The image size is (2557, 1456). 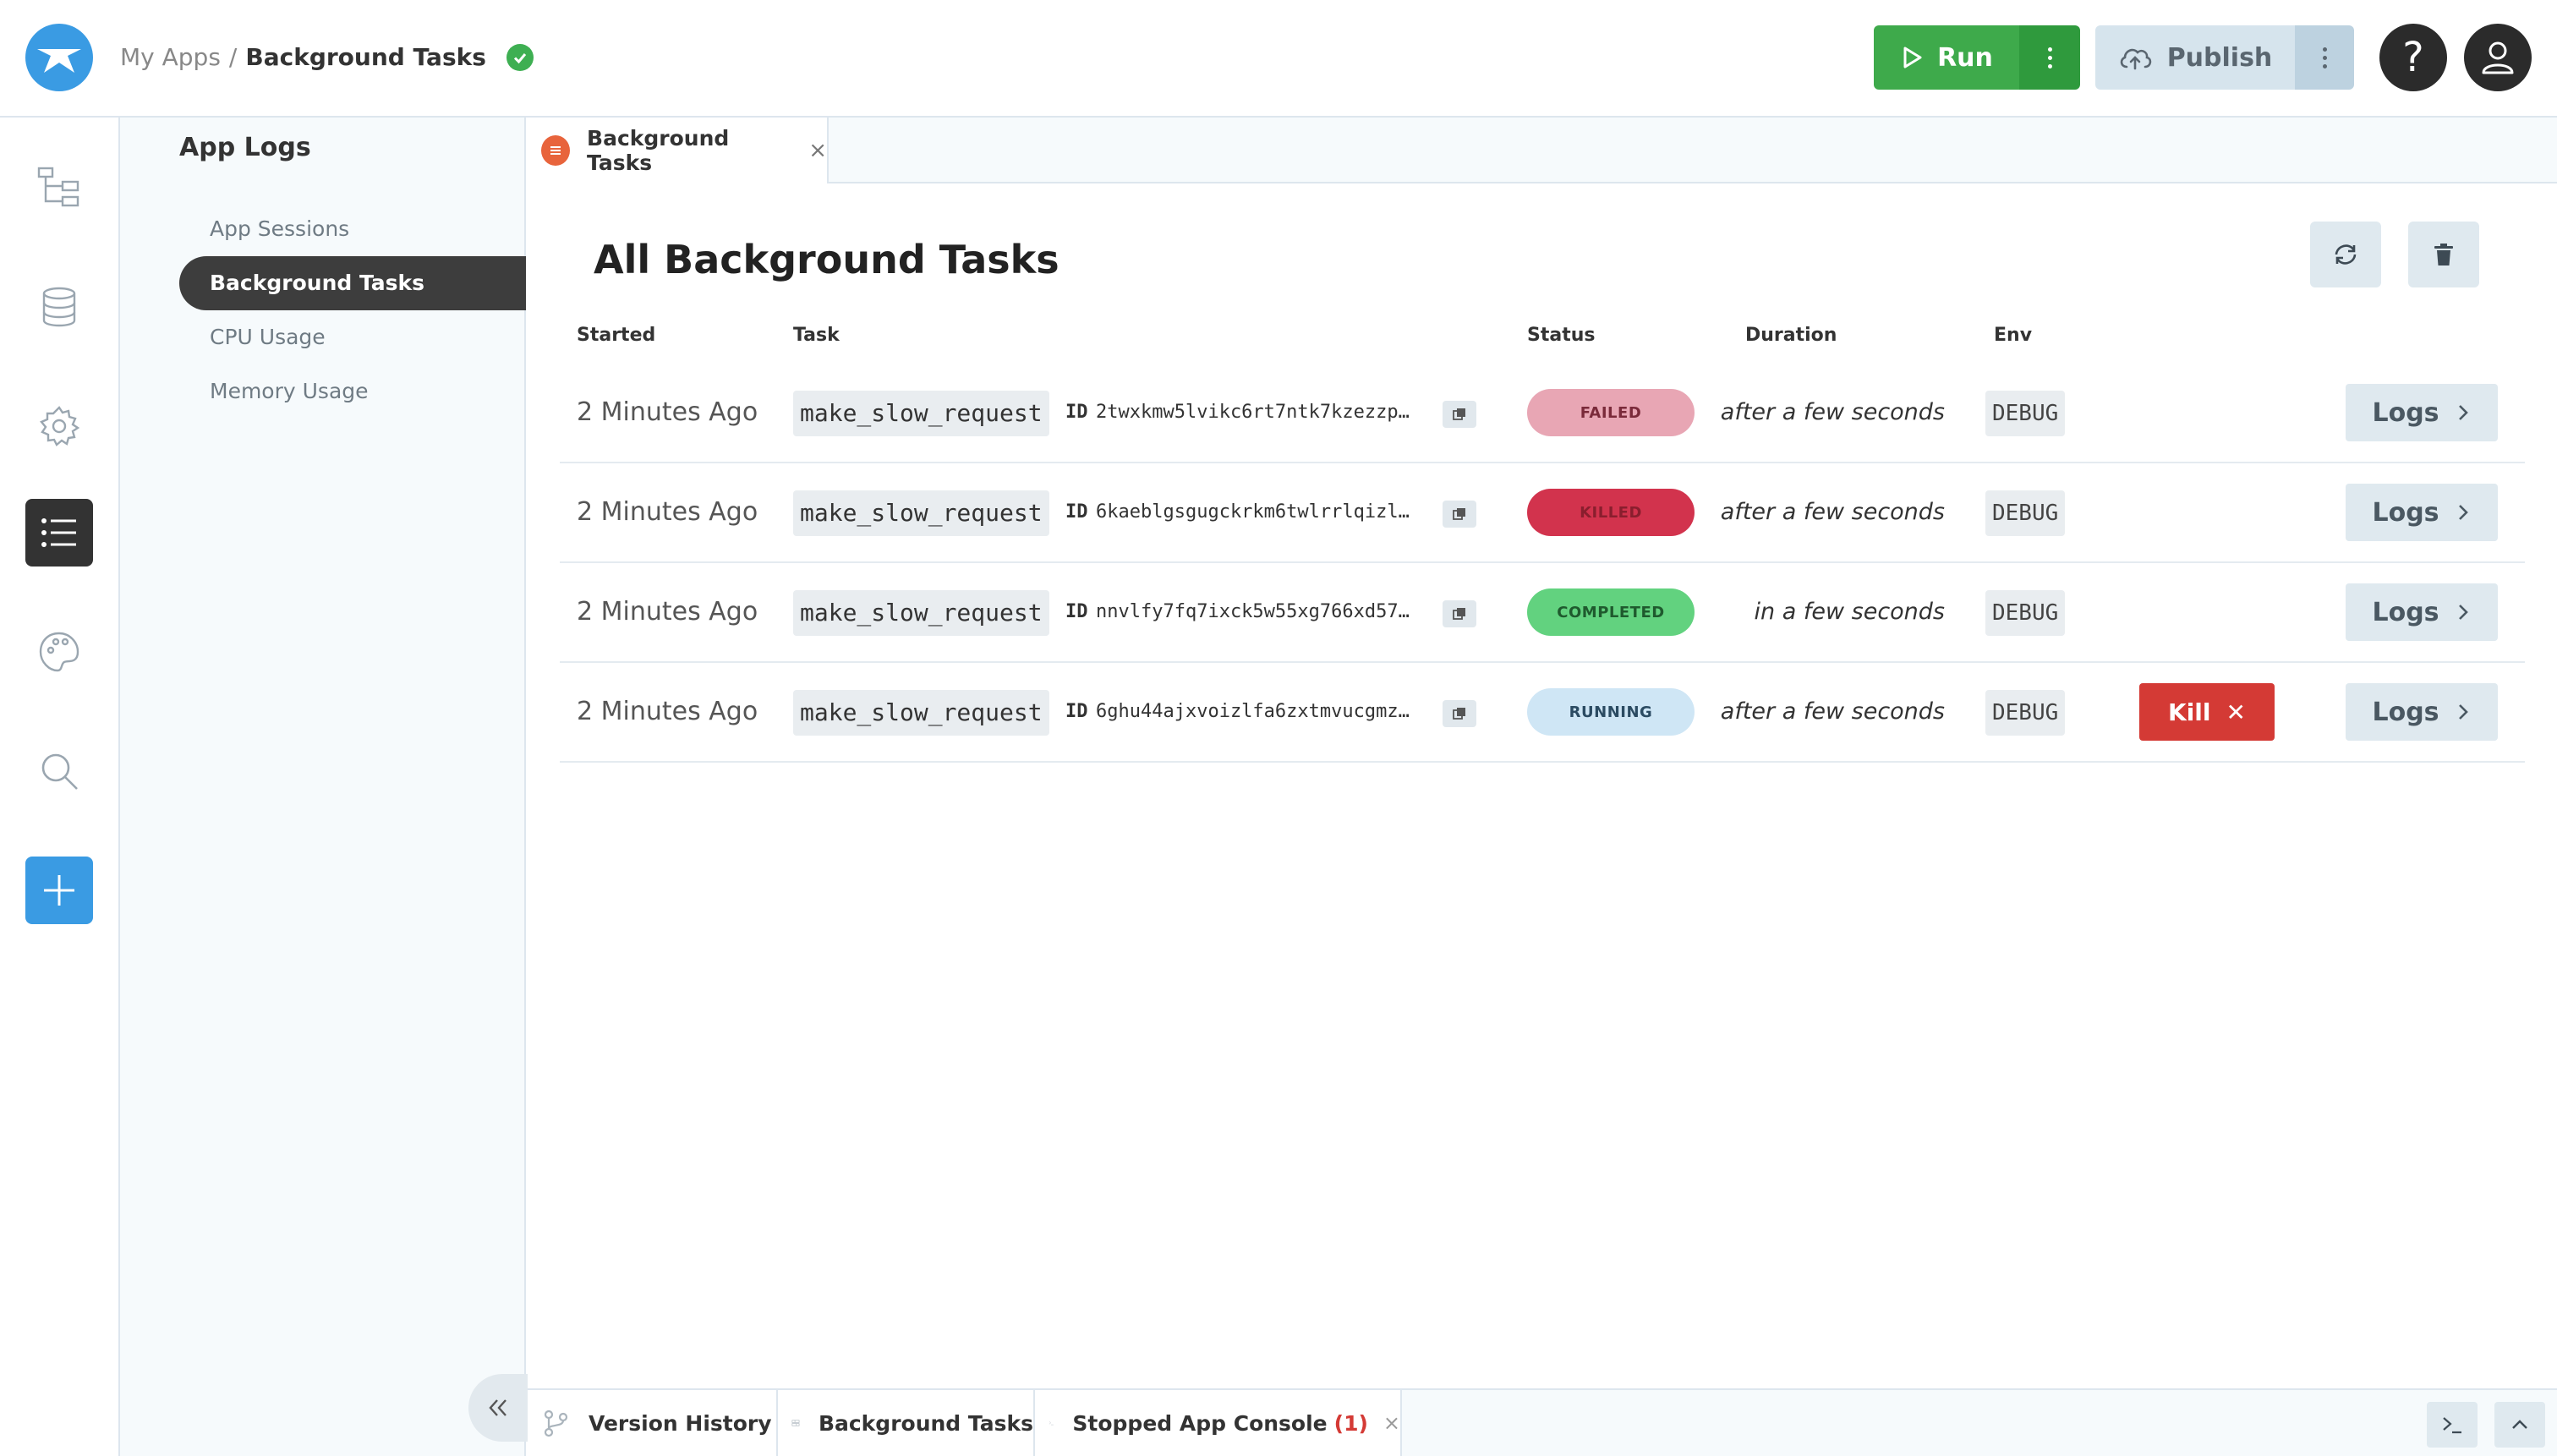 I want to click on expand-panel-button, so click(x=2519, y=1425).